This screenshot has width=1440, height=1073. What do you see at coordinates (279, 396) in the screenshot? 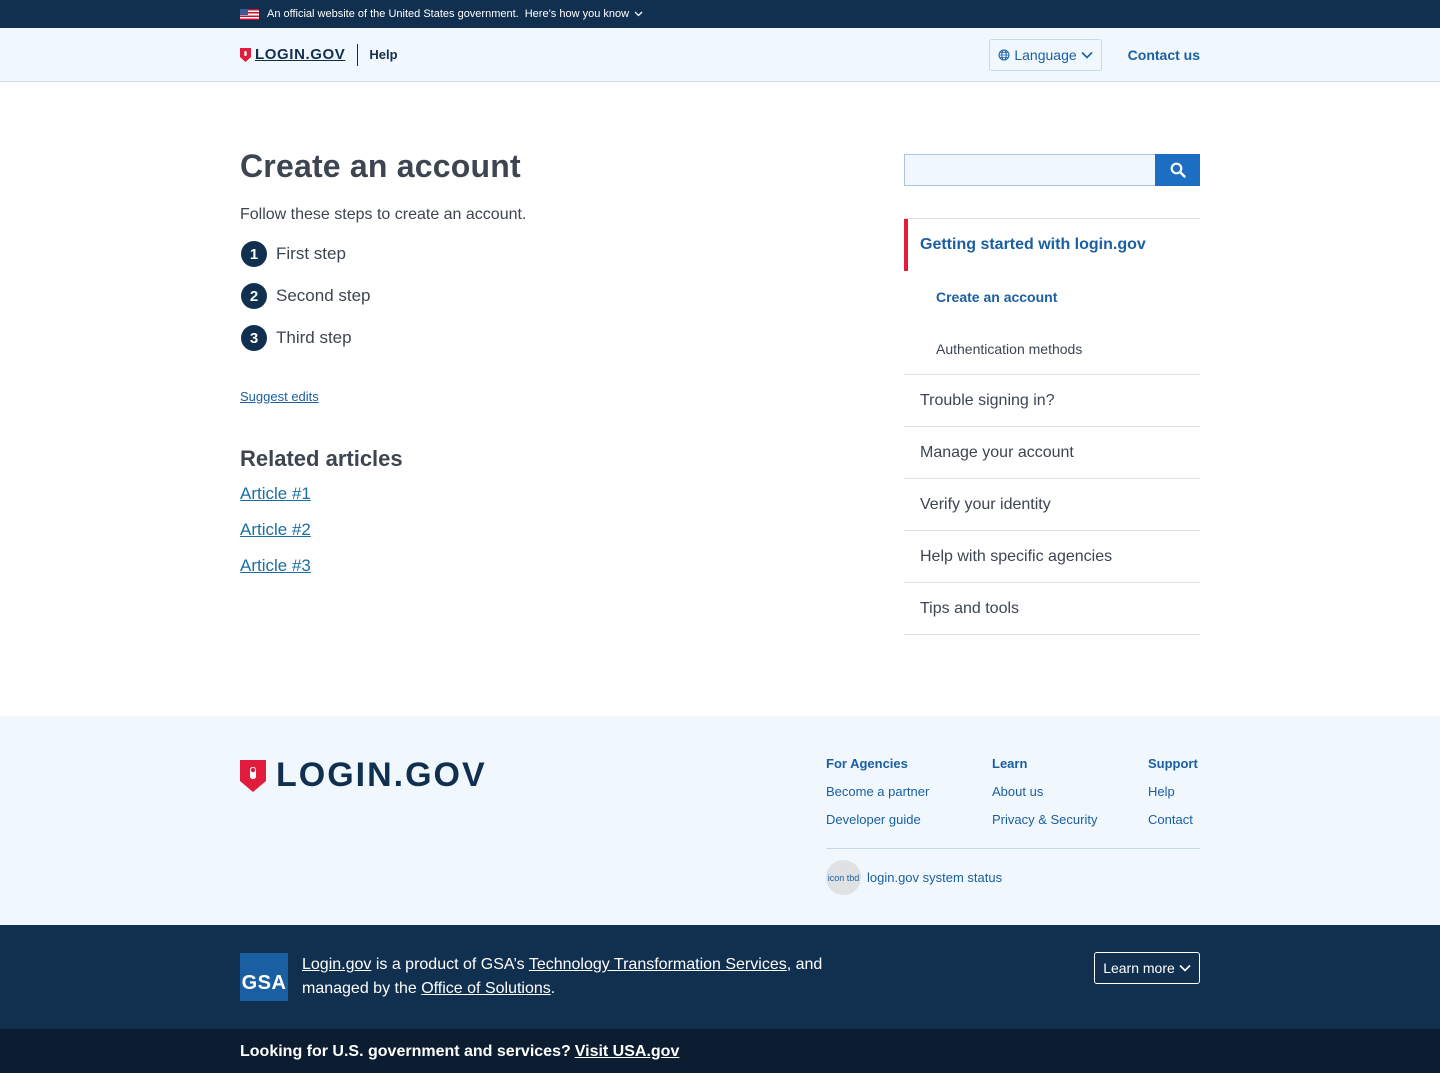
I see `suggest-edits-link: Suggest edits` at bounding box center [279, 396].